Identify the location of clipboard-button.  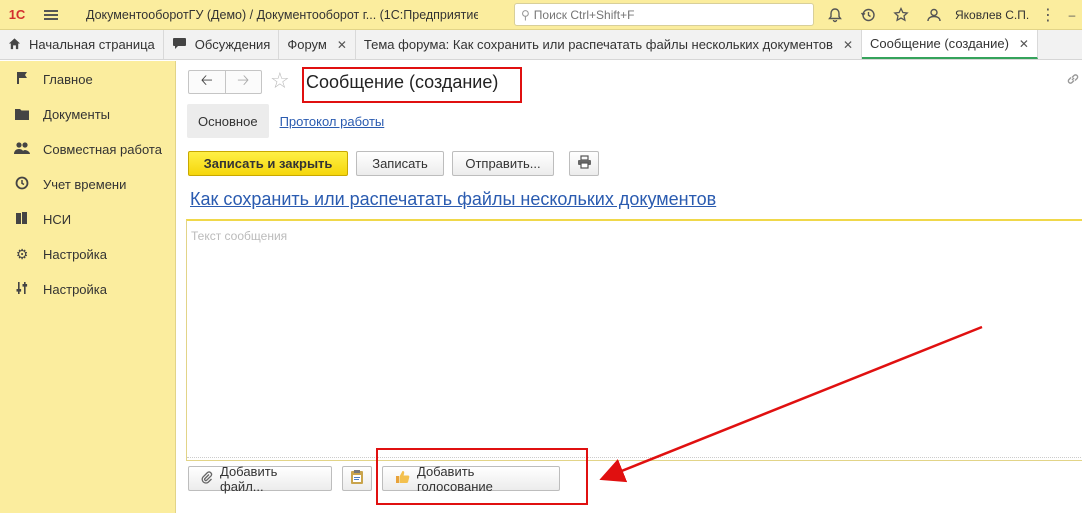
(357, 478).